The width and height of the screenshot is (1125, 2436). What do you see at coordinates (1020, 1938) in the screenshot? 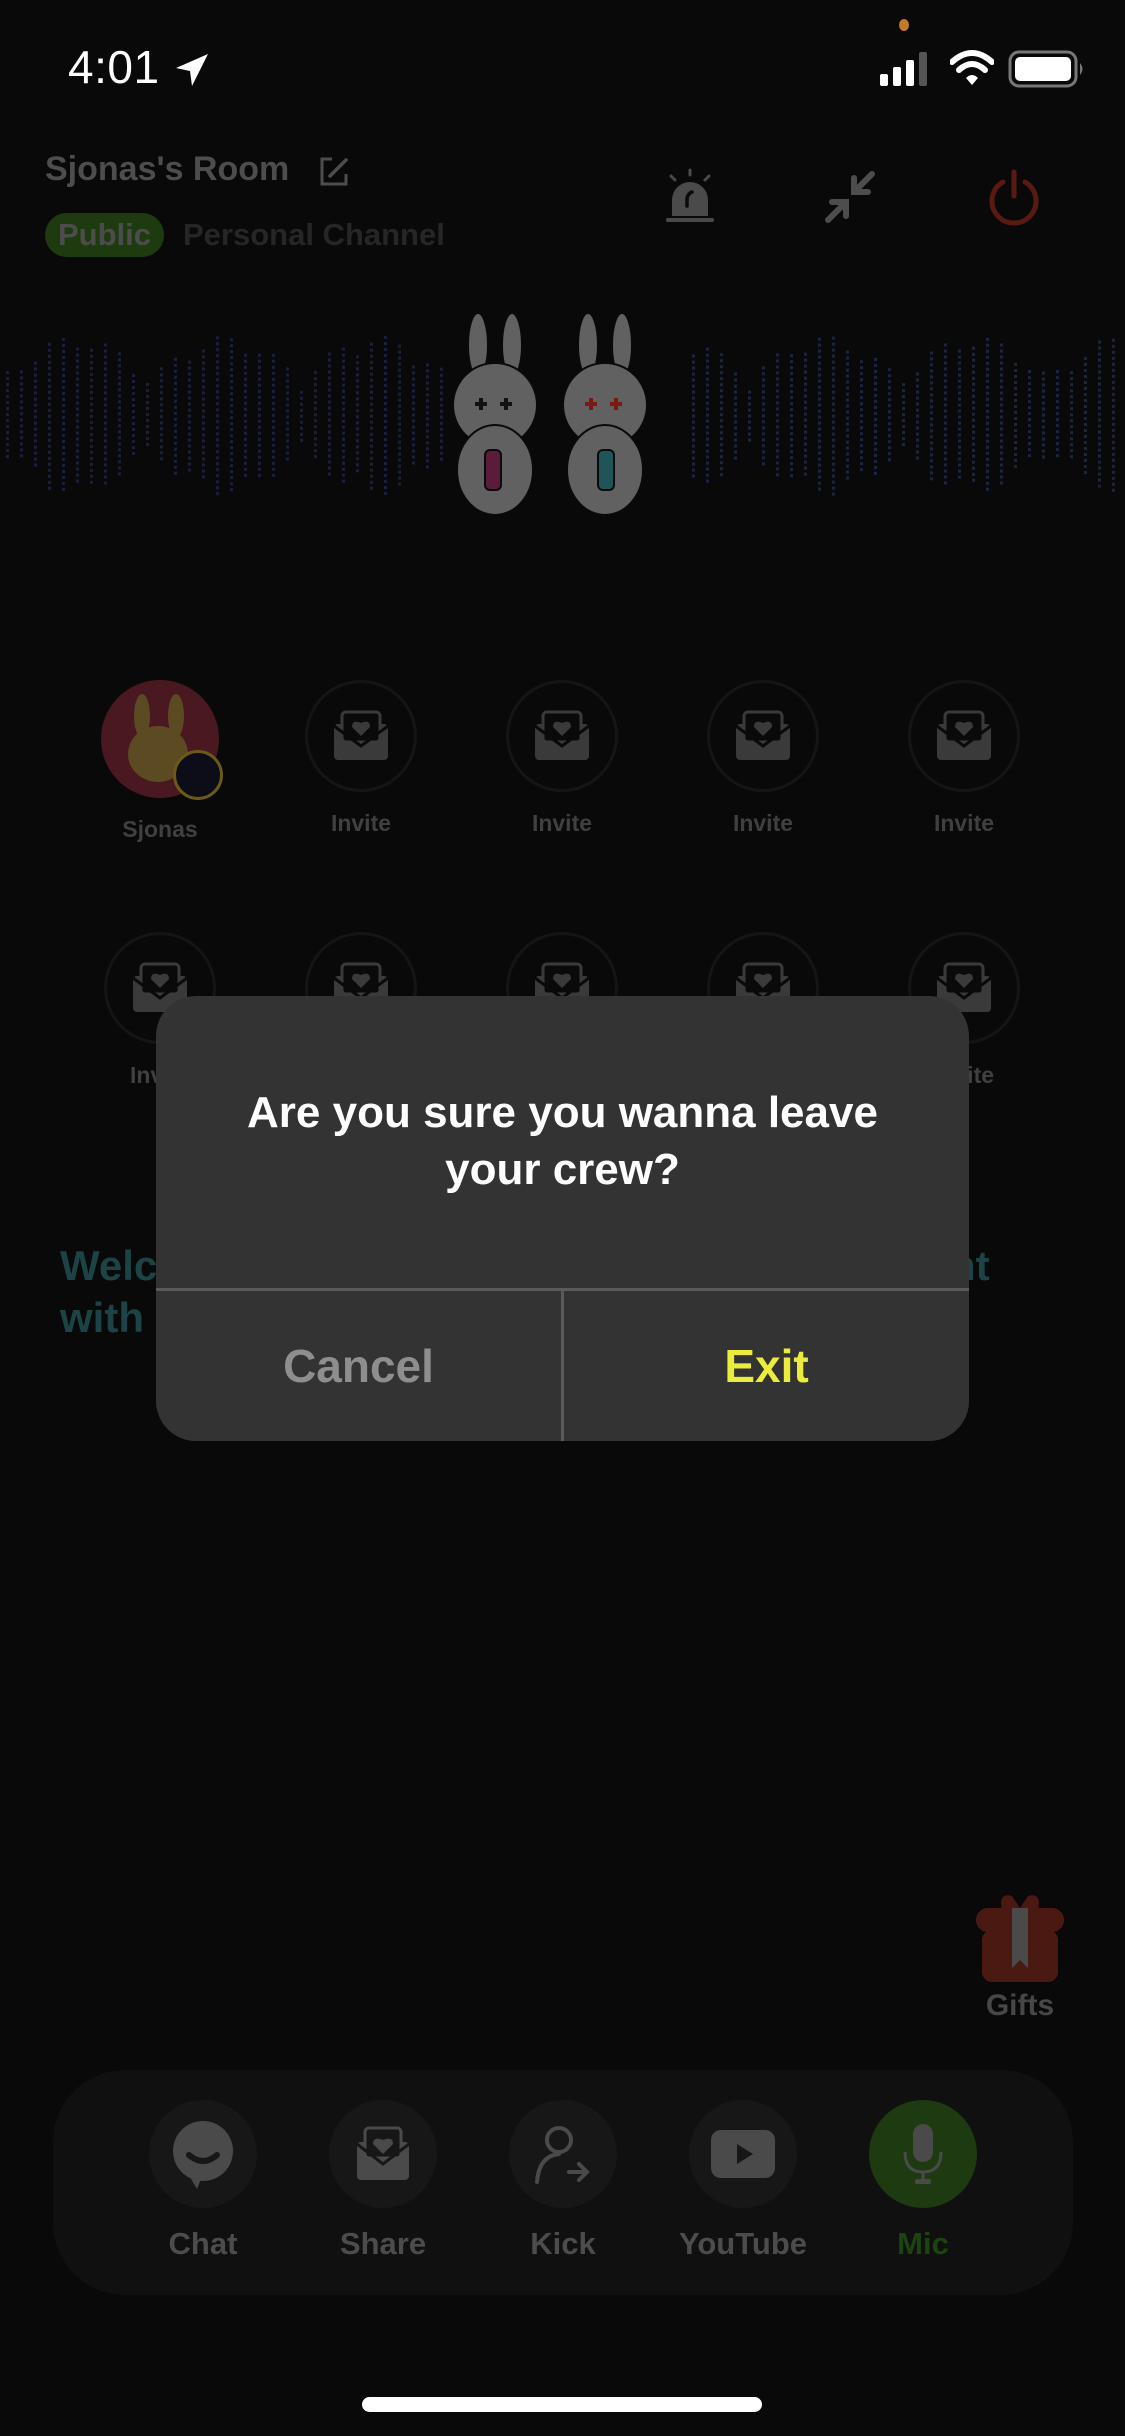
I see `gift-icon` at bounding box center [1020, 1938].